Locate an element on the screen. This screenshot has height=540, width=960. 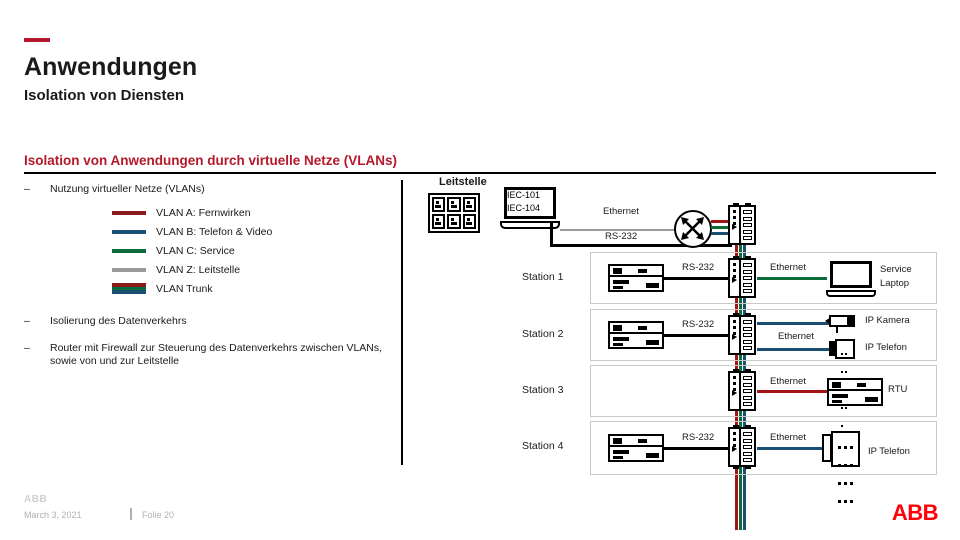
station-label: Station 1 is located at coordinates (543, 277).